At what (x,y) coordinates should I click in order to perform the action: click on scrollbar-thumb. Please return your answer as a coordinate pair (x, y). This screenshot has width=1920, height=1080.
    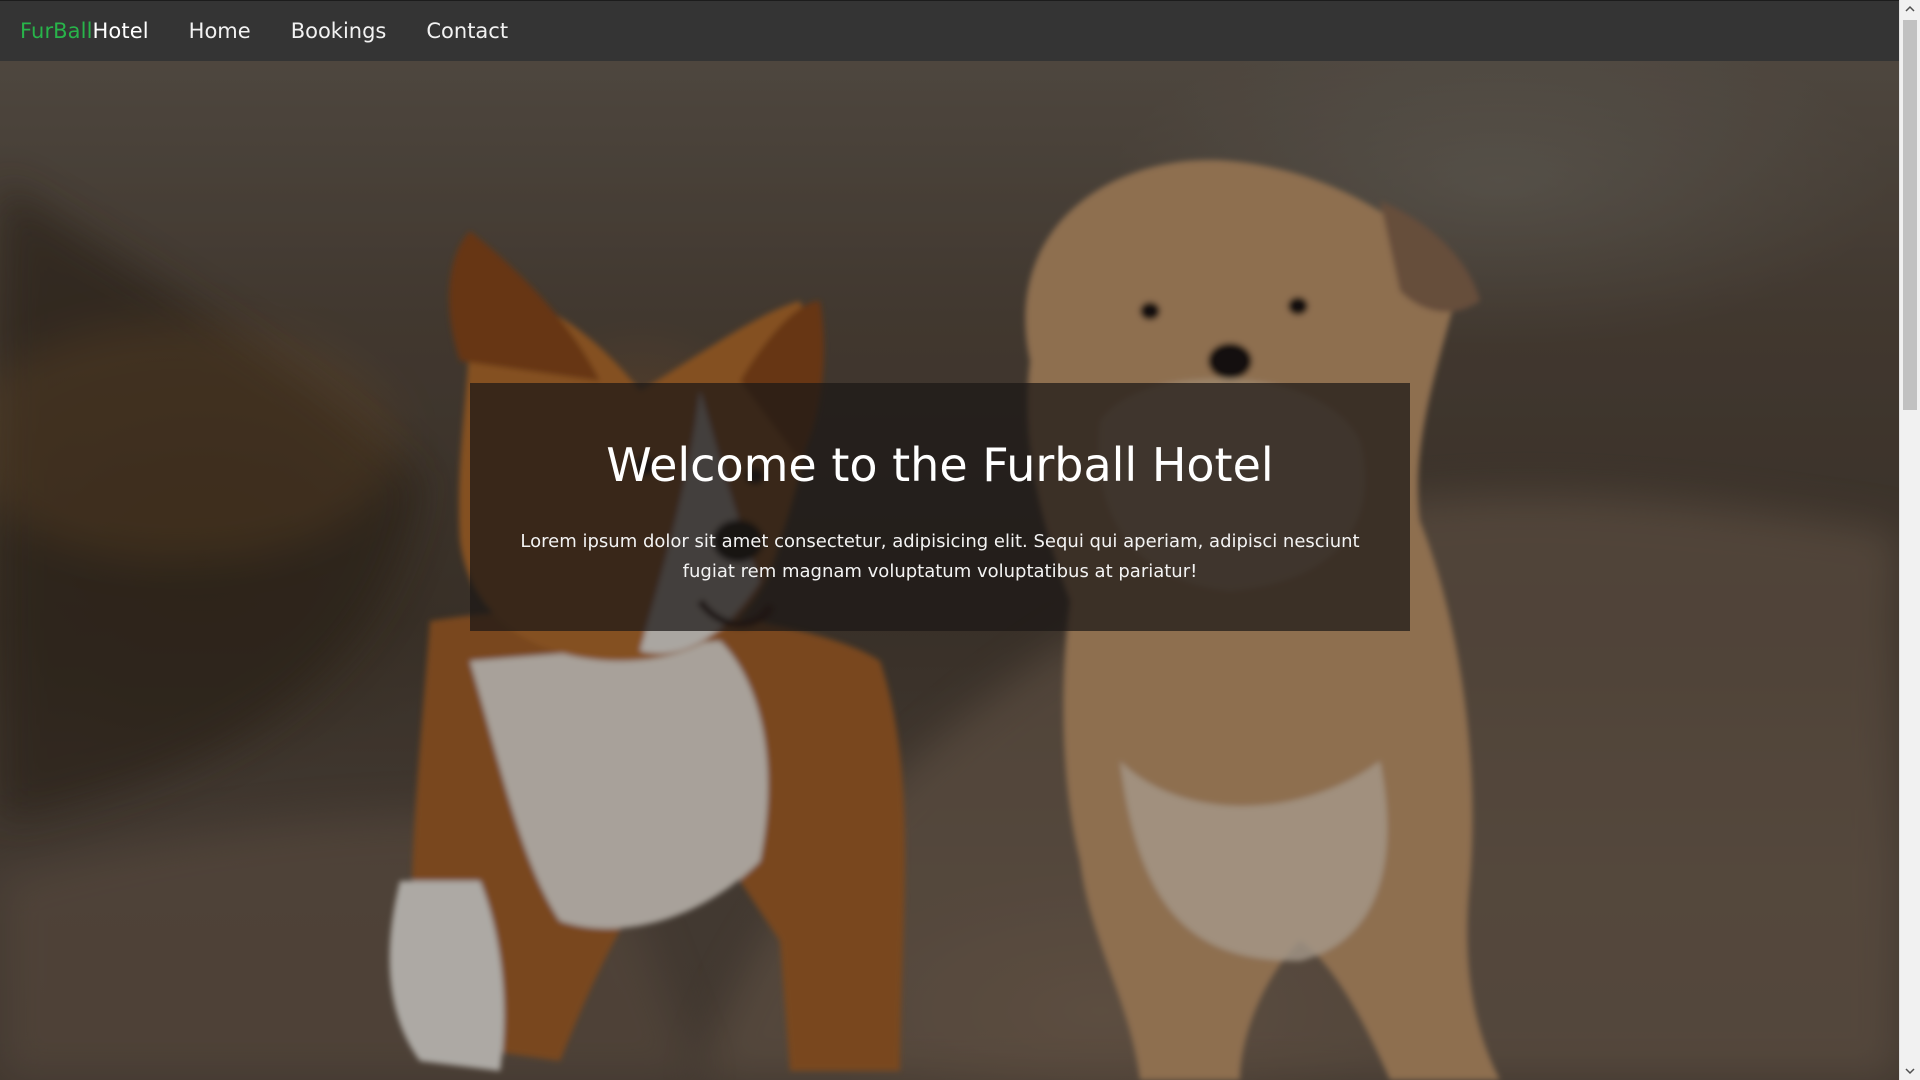
    Looking at the image, I should click on (1910, 215).